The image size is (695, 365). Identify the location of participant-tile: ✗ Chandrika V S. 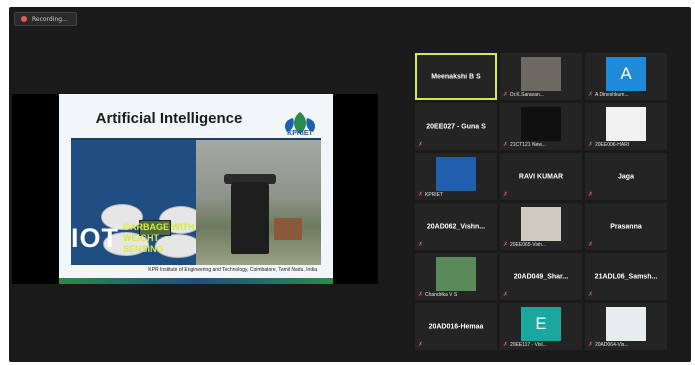
(456, 276).